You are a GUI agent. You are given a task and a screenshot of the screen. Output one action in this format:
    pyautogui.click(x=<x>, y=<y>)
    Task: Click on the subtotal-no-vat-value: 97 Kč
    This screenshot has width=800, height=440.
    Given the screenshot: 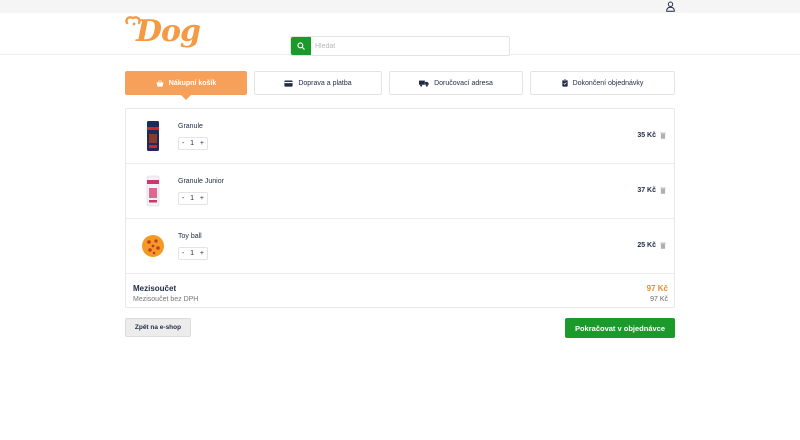 What is the action you would take?
    pyautogui.click(x=659, y=299)
    